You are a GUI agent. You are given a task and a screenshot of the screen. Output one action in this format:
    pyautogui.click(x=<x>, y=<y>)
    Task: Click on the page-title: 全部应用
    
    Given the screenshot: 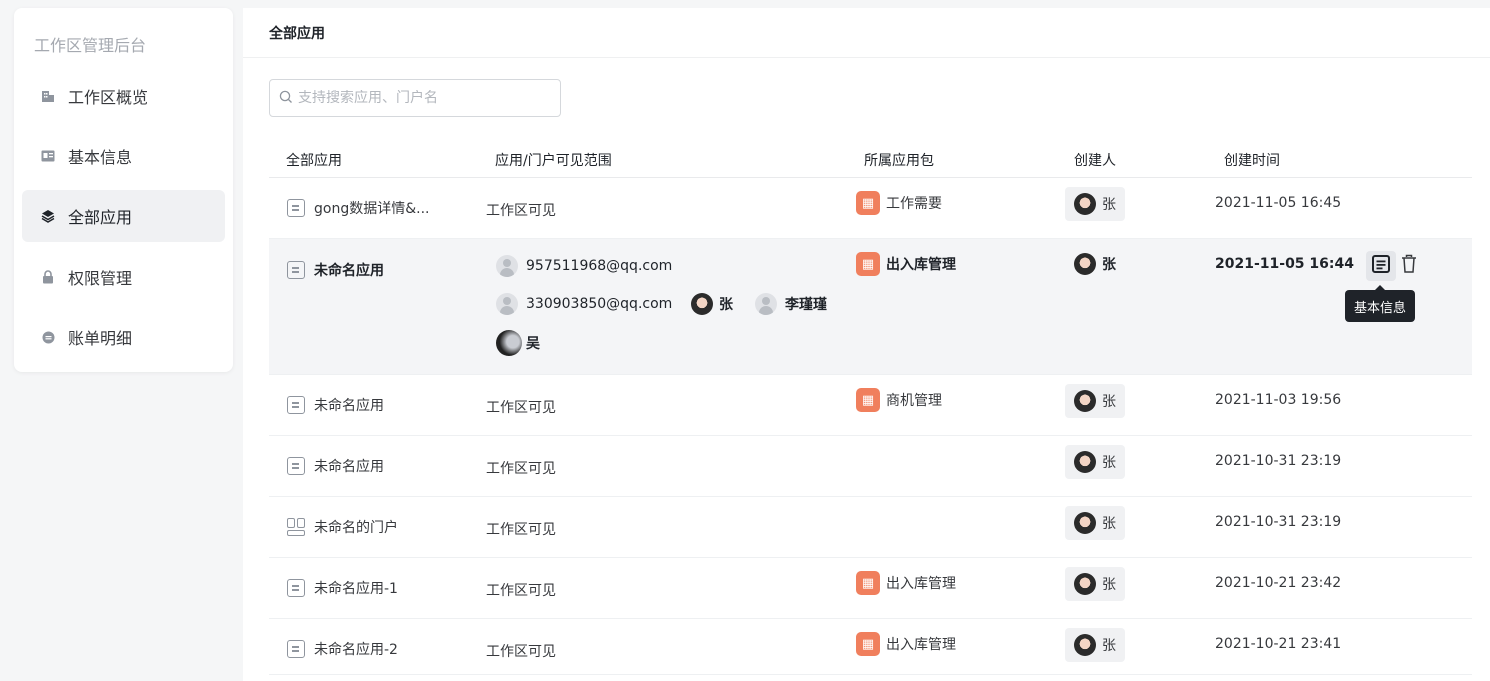 What is the action you would take?
    pyautogui.click(x=866, y=33)
    